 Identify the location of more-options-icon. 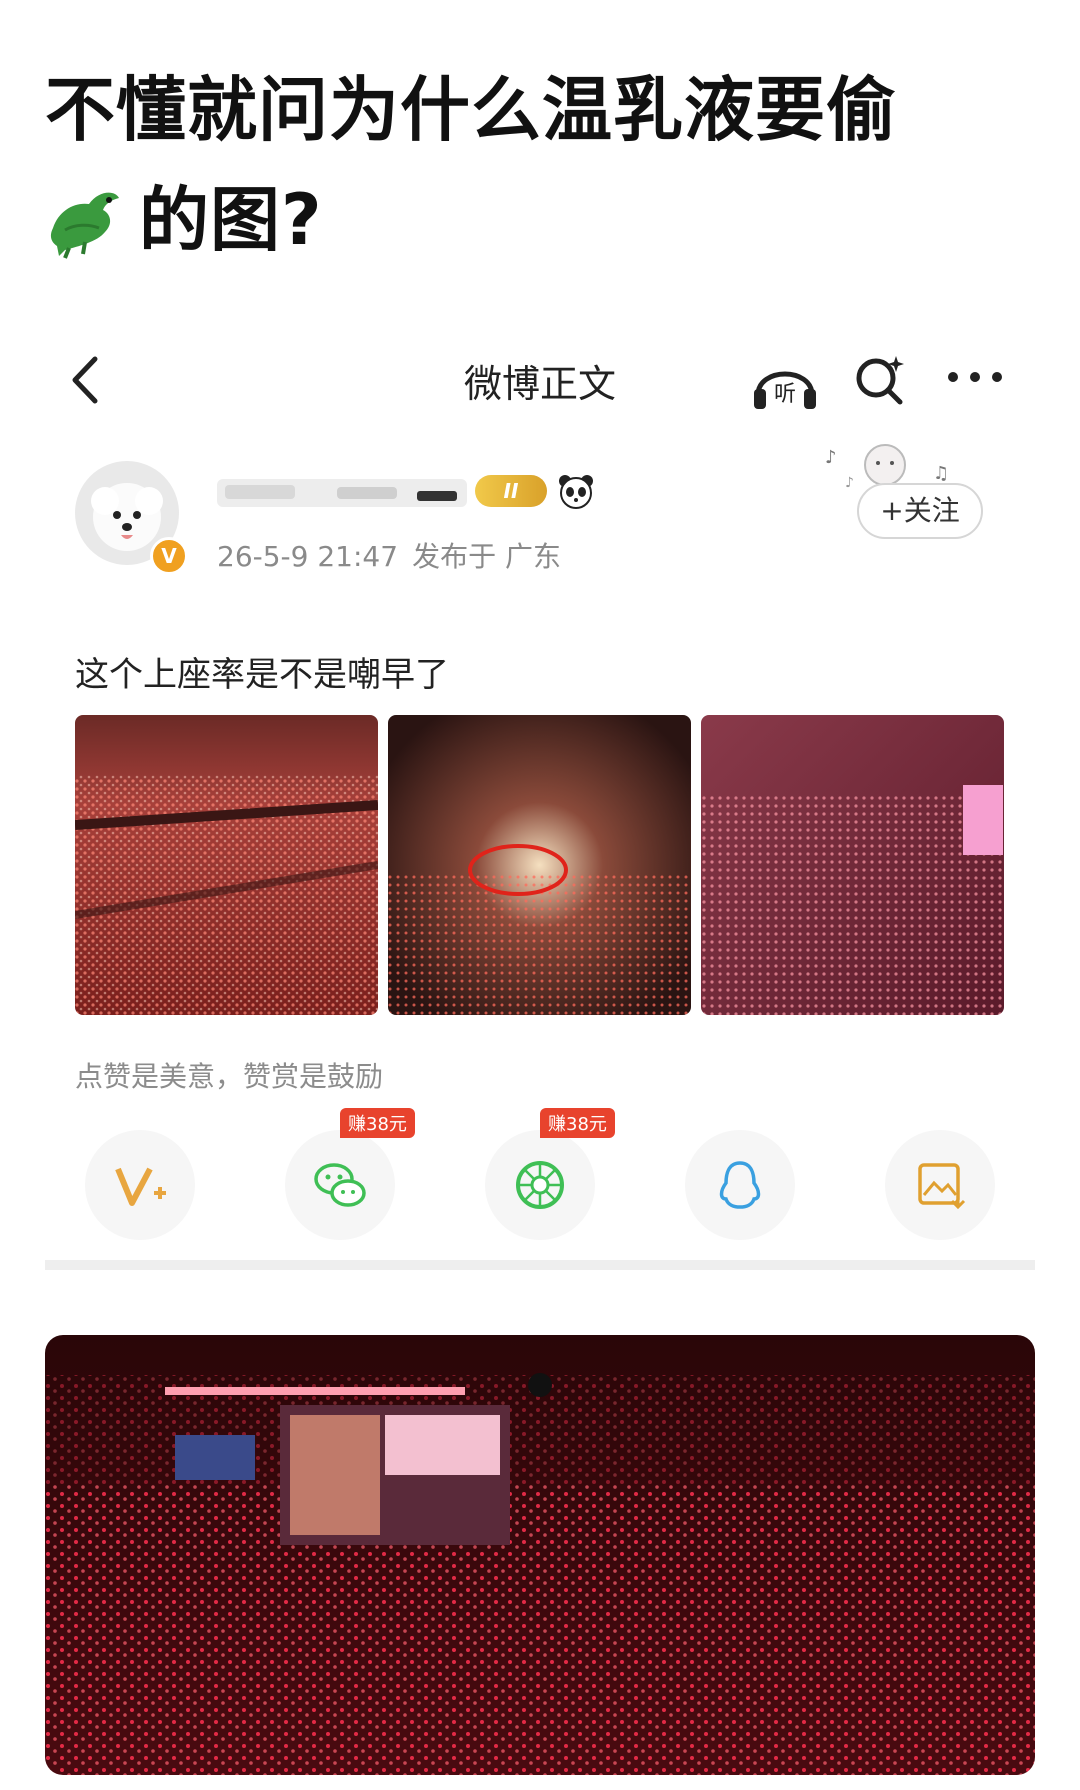
(975, 377).